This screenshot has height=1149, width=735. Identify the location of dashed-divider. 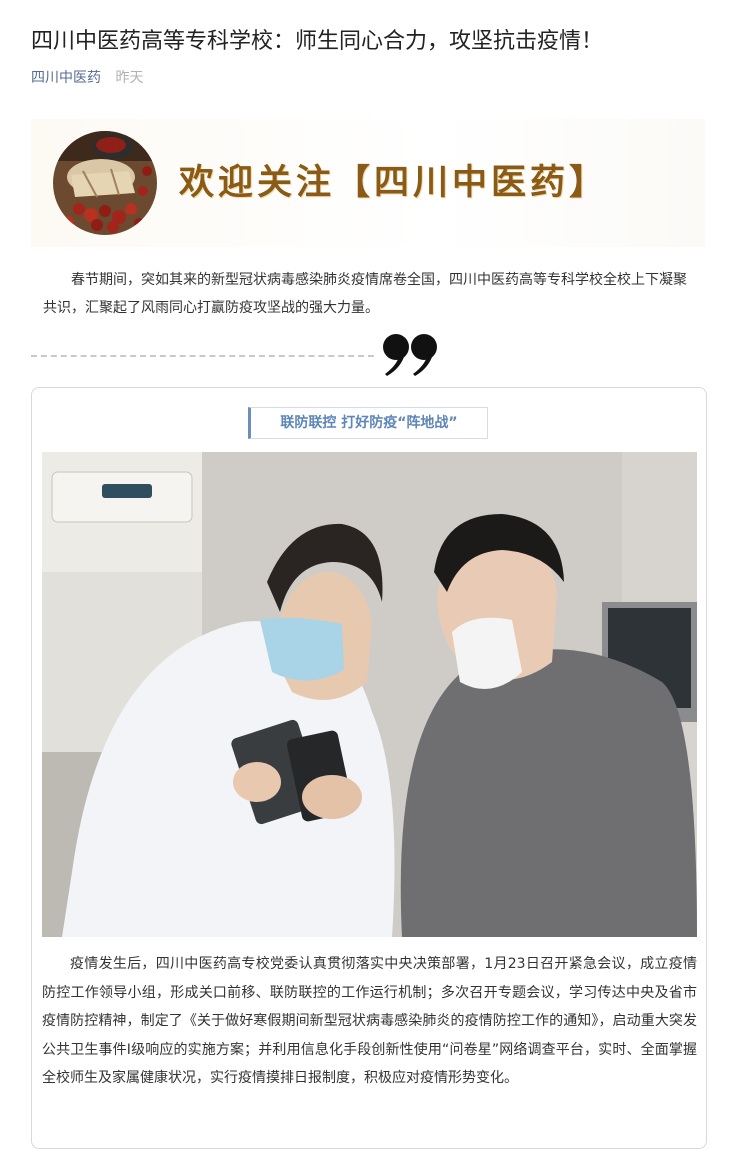
(202, 356).